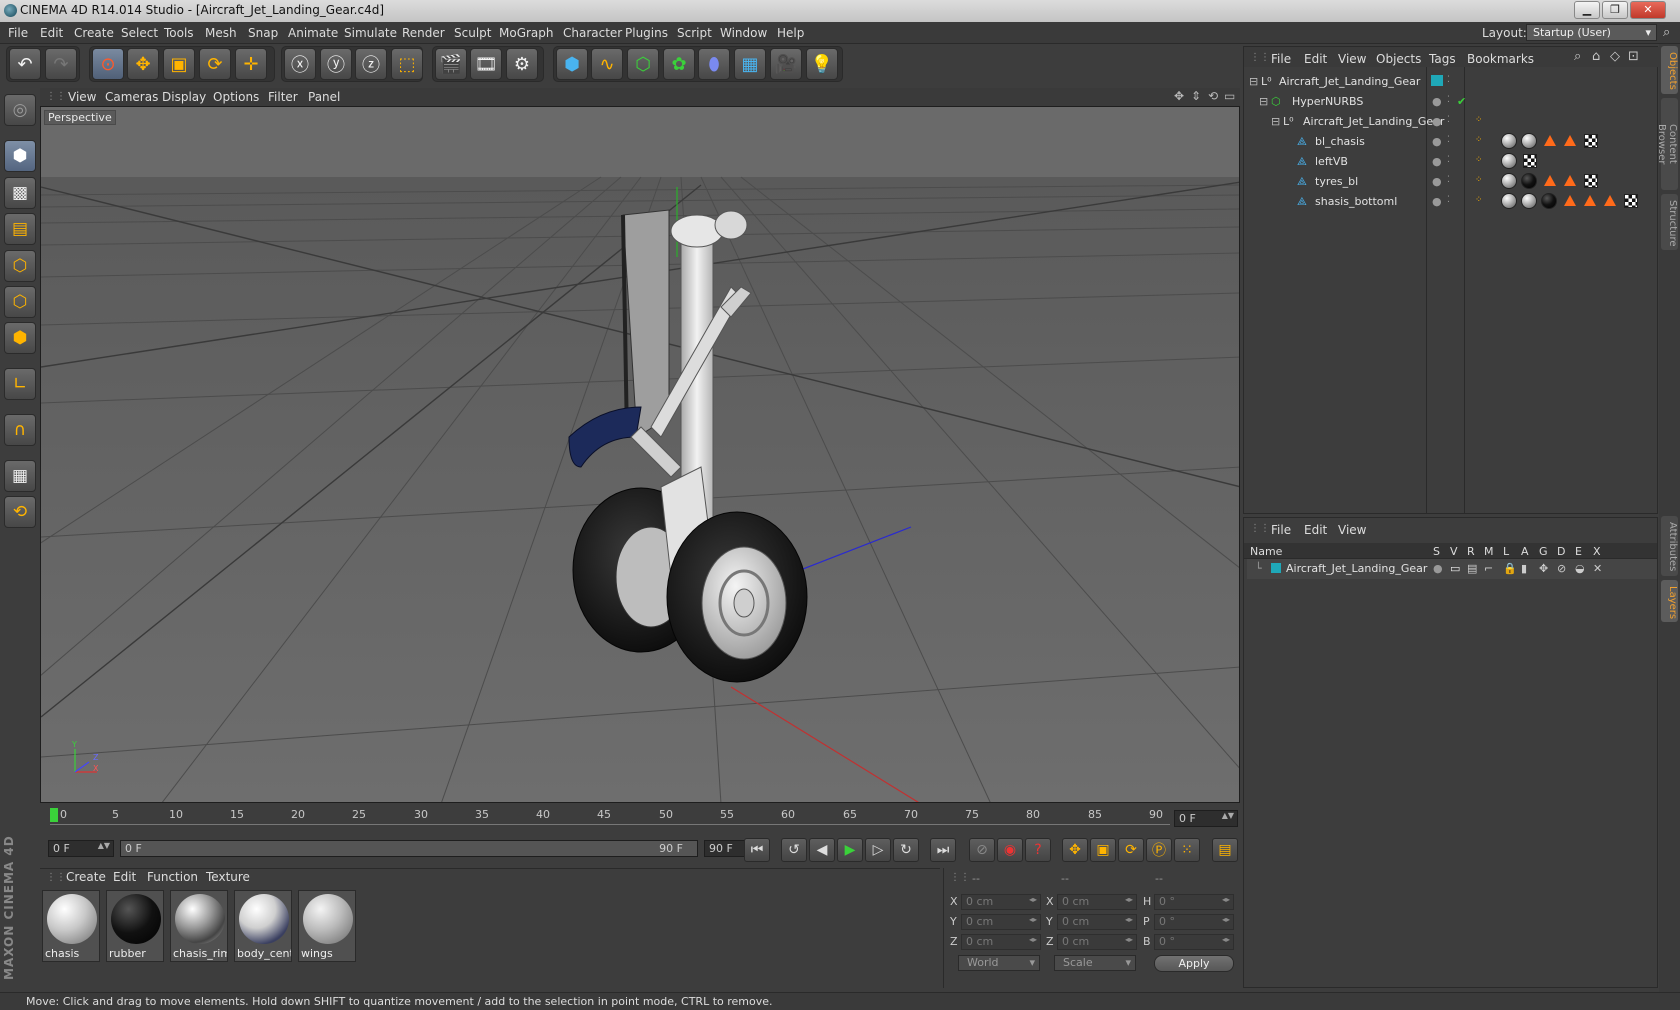 The width and height of the screenshot is (1680, 1010). What do you see at coordinates (300, 64) in the screenshot?
I see `x-axis-lock-icon: ⓧ` at bounding box center [300, 64].